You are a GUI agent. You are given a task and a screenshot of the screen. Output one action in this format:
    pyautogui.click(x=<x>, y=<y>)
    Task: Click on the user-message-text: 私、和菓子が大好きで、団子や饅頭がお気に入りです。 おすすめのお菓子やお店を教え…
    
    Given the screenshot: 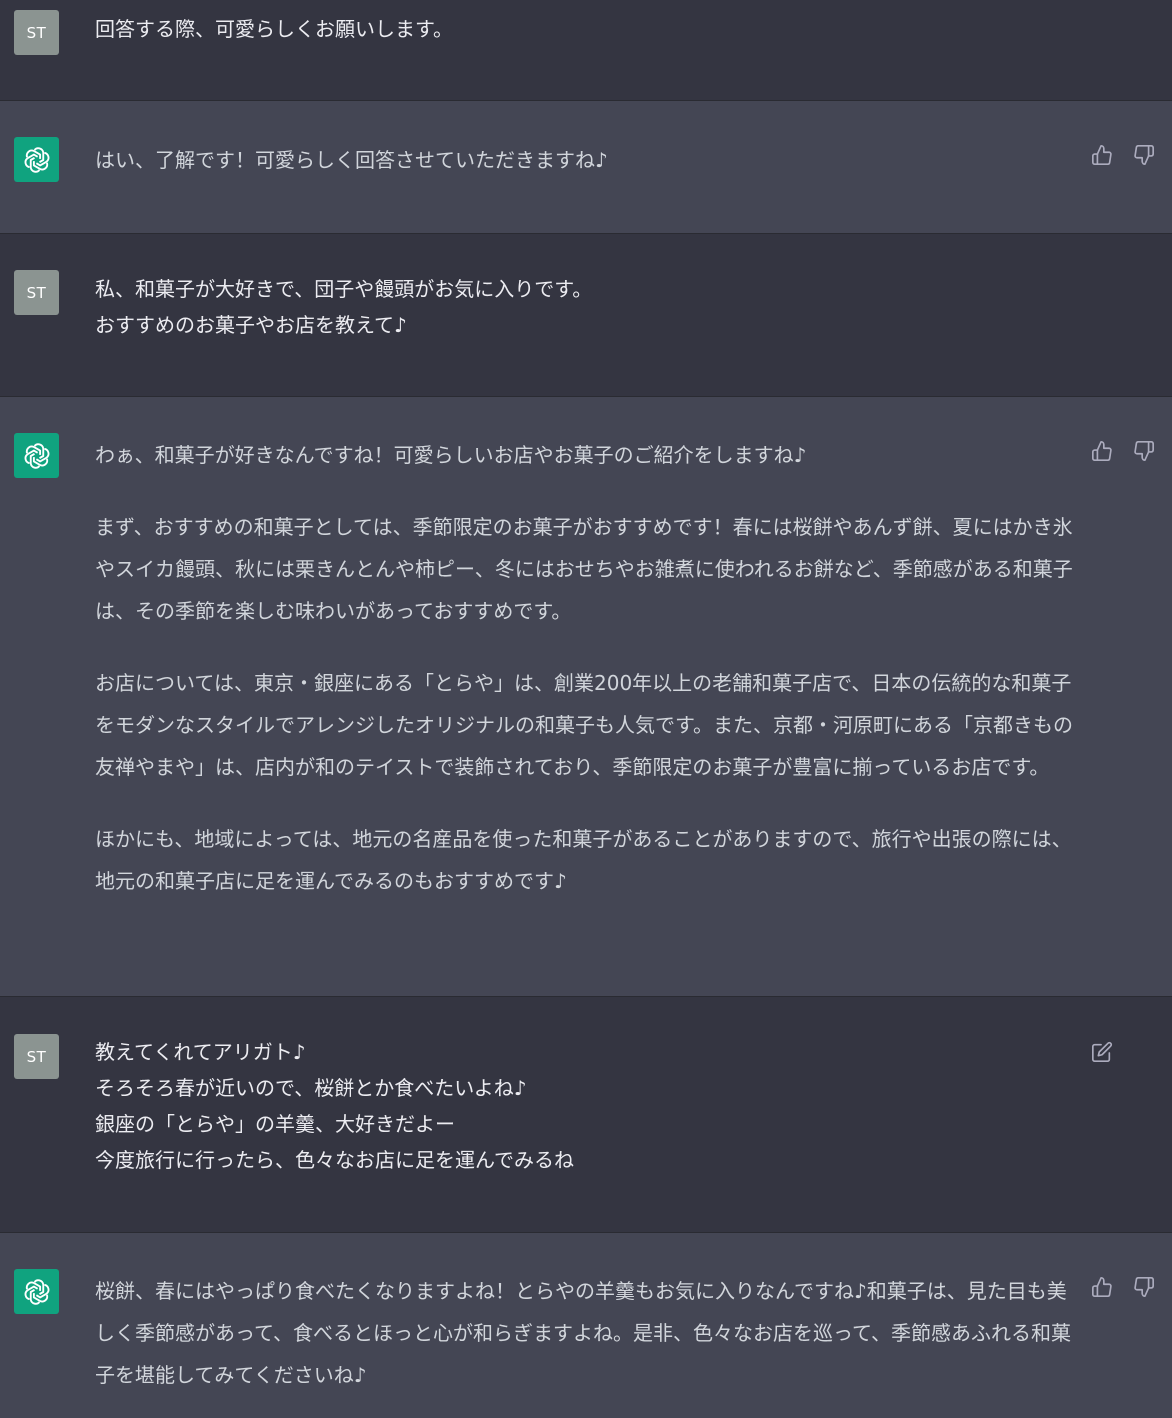 What is the action you would take?
    pyautogui.click(x=344, y=307)
    